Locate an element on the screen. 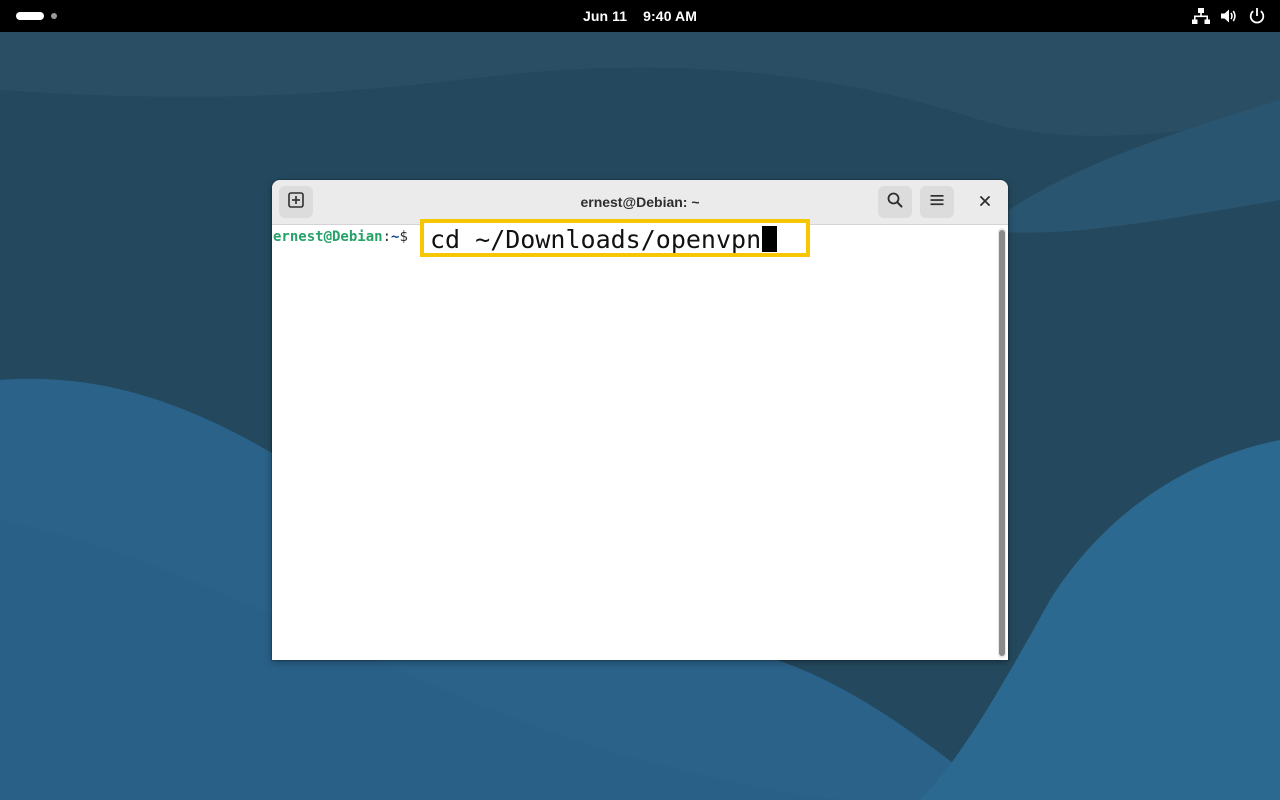 This screenshot has height=800, width=1280. close-icon is located at coordinates (985, 202).